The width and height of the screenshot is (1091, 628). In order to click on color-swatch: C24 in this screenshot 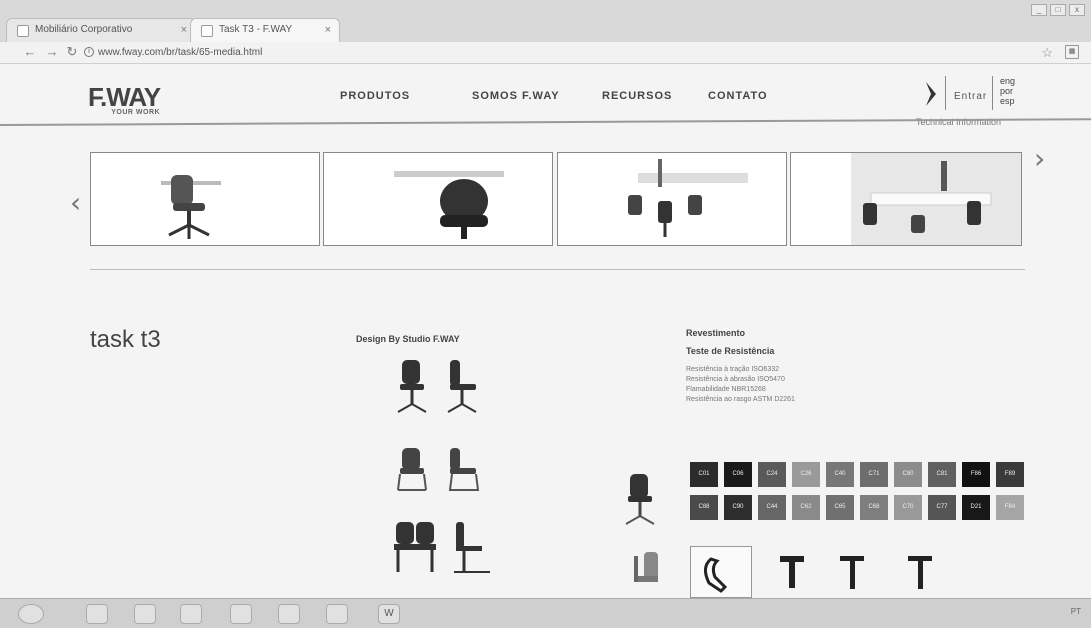, I will do `click(772, 474)`.